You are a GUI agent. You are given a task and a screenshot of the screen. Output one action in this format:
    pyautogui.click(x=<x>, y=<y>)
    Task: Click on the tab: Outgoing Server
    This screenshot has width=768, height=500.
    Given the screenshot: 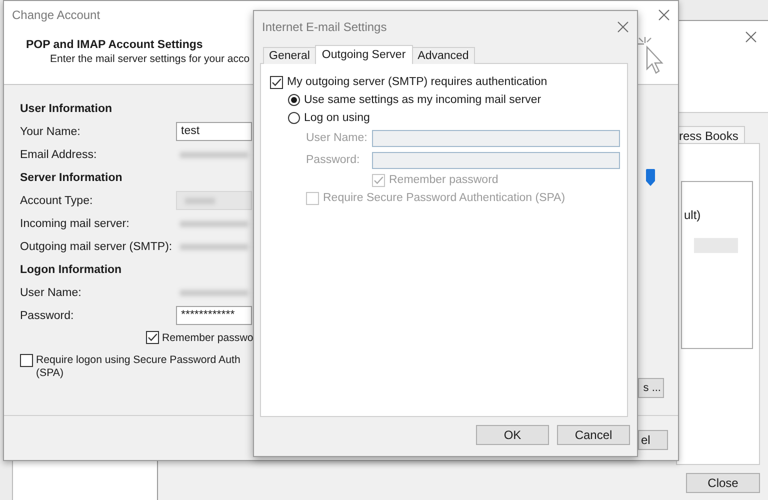 What is the action you would take?
    pyautogui.click(x=363, y=54)
    